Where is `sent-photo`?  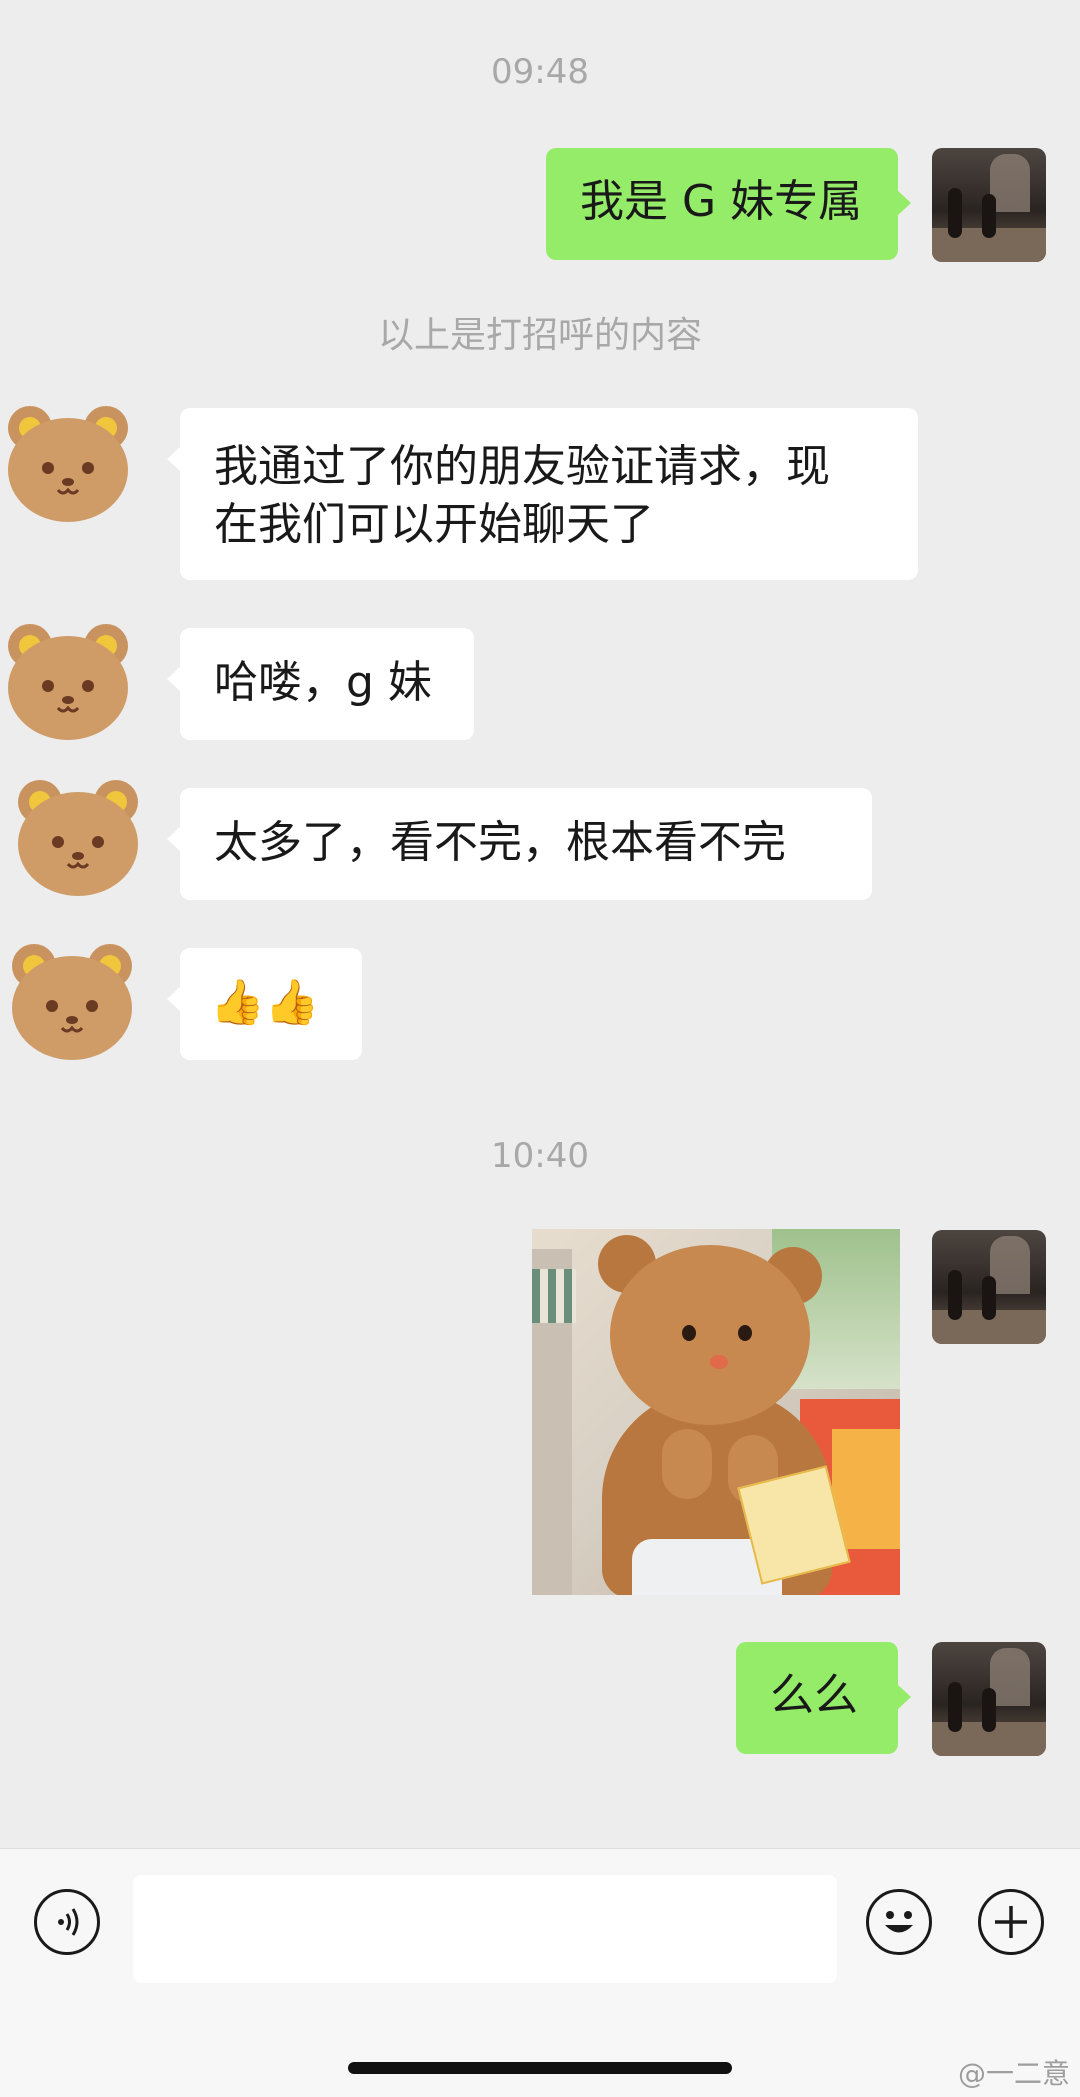 sent-photo is located at coordinates (716, 1412).